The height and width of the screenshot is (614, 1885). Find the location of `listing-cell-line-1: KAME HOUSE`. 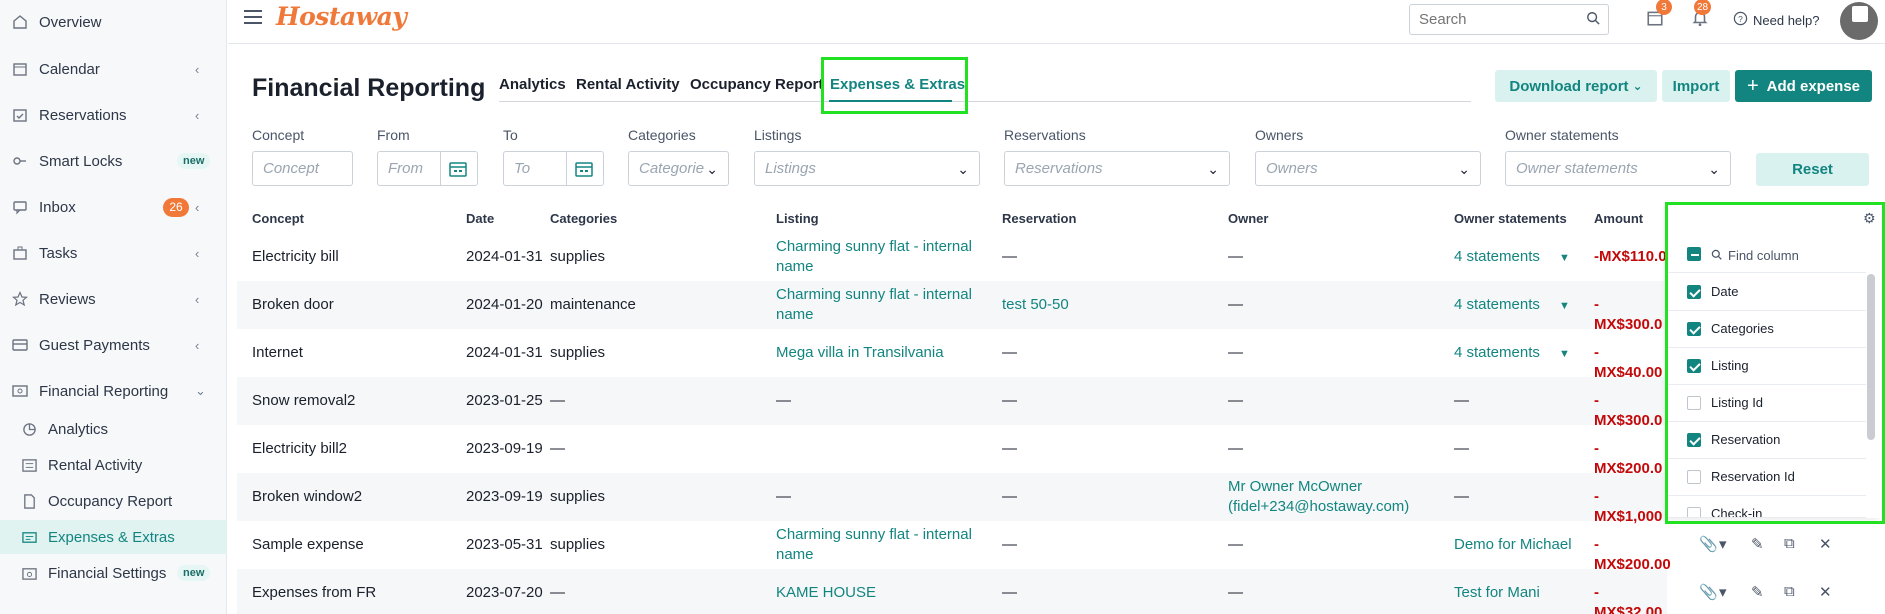

listing-cell-line-1: KAME HOUSE is located at coordinates (826, 592).